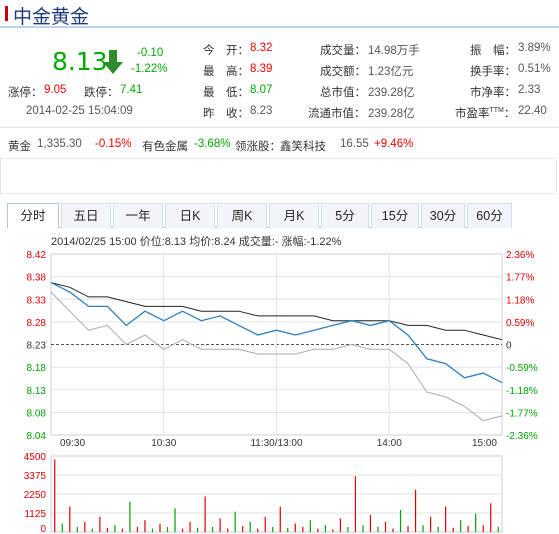  What do you see at coordinates (51, 17) in the screenshot?
I see `page-title: 中金黄金` at bounding box center [51, 17].